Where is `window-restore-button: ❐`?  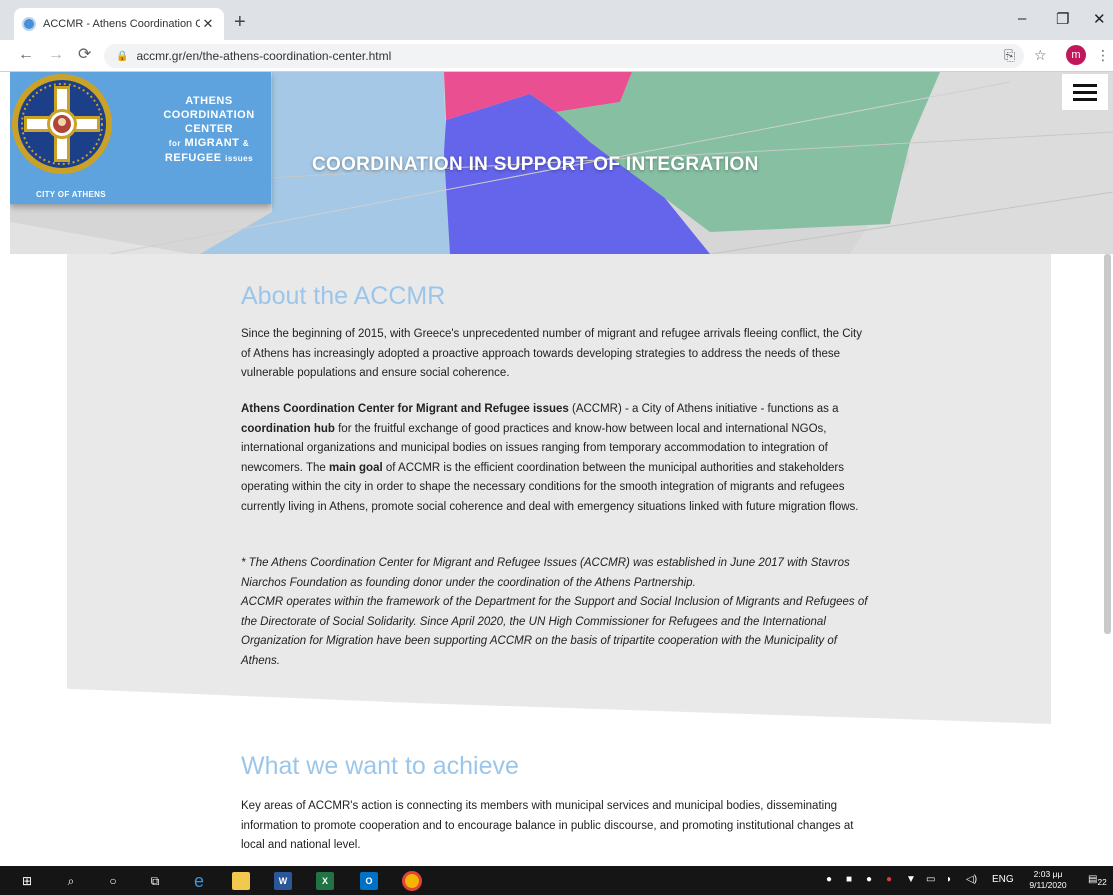 window-restore-button: ❐ is located at coordinates (1062, 19).